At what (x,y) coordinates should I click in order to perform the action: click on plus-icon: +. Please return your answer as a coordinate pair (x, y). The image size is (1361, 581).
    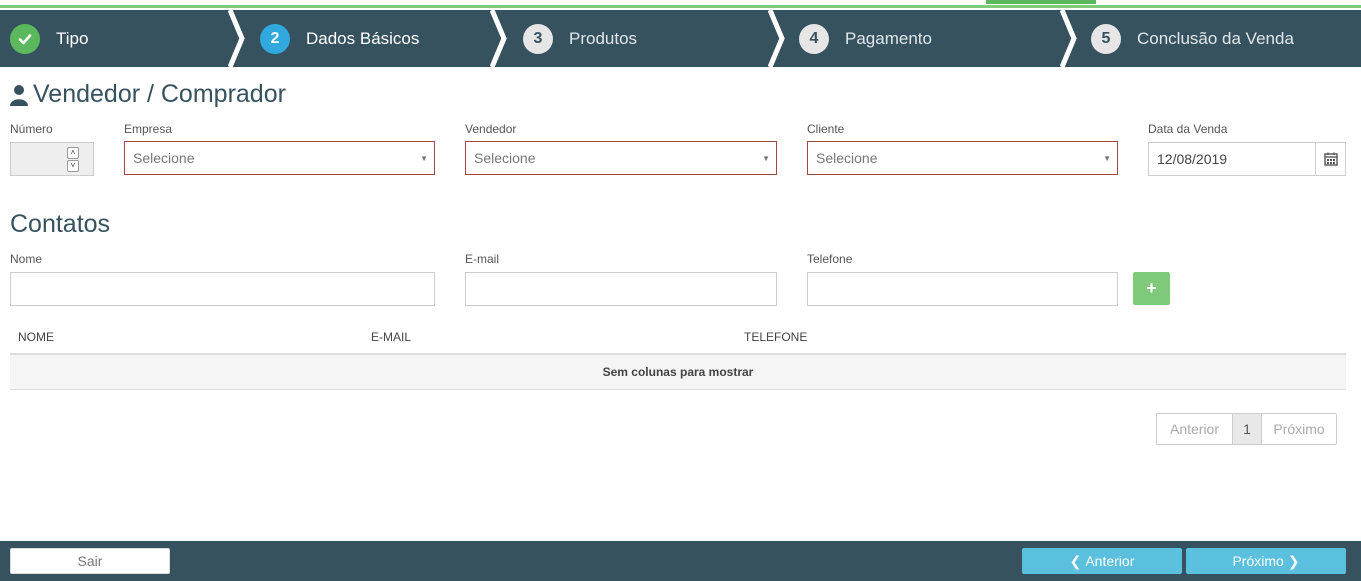
    Looking at the image, I should click on (1151, 288).